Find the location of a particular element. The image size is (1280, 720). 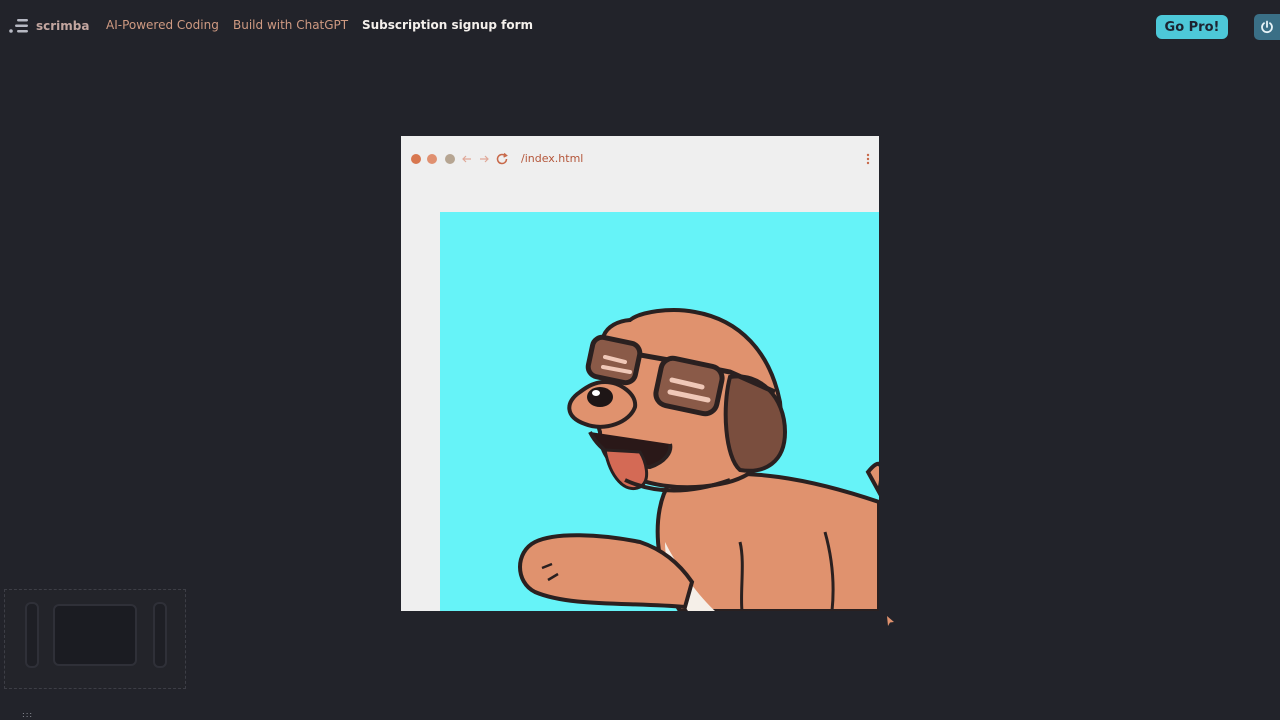

scrimba-logo-icon is located at coordinates (18, 26).